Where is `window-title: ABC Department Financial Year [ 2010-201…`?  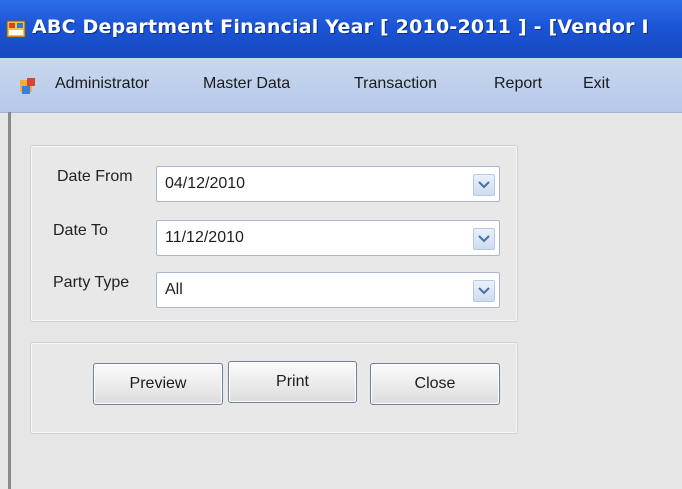
window-title: ABC Department Financial Year [ 2010-201… is located at coordinates (340, 27).